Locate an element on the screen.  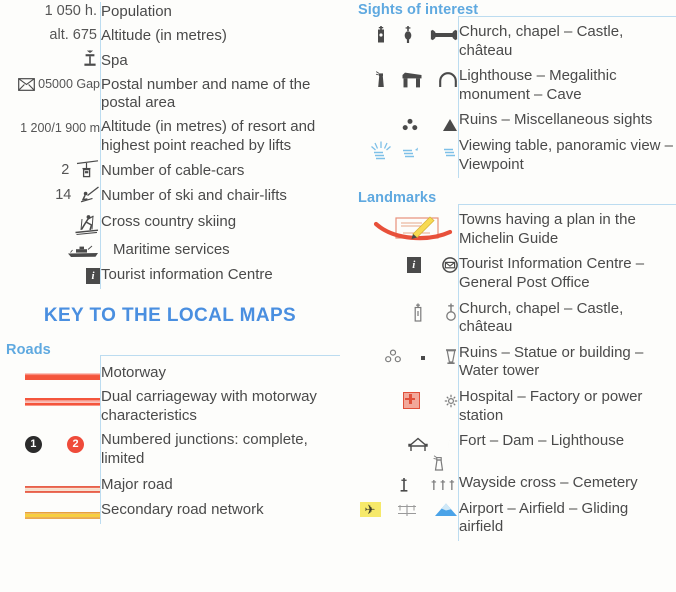
legend-row-hospital-factory: Hospital – Factory or power station is located at coordinates (508, 407).